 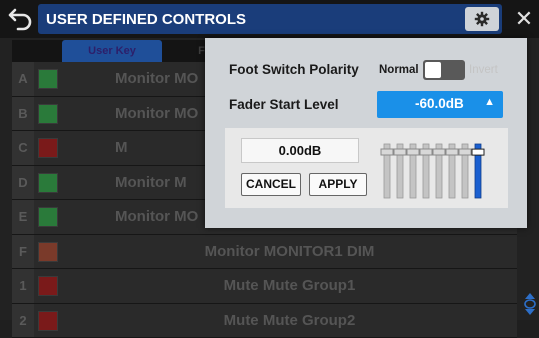 I want to click on list-row: 2 Mute Mute Group2, so click(x=264, y=321).